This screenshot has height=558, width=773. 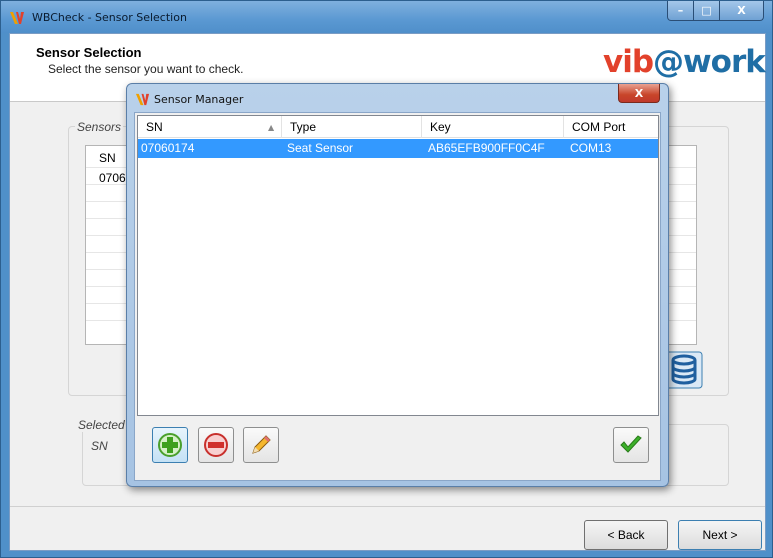 I want to click on column-header-com-port-label: COM Port, so click(x=599, y=127).